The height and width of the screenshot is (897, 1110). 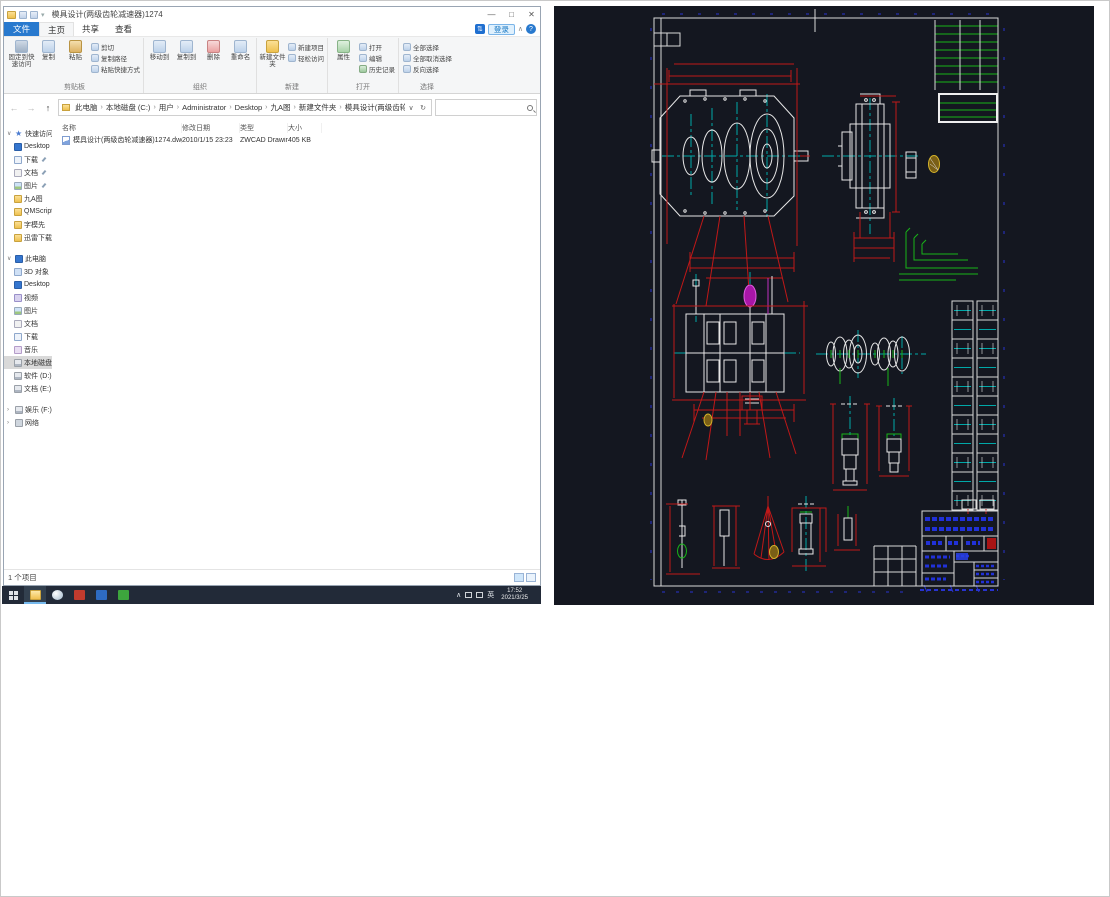 What do you see at coordinates (531, 15) in the screenshot?
I see `close-button: ✕` at bounding box center [531, 15].